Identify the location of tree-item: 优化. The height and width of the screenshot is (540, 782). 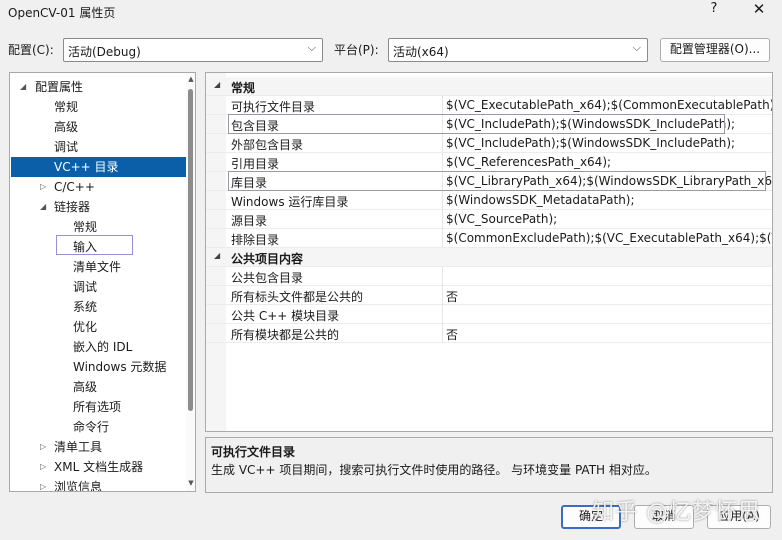
(97, 327).